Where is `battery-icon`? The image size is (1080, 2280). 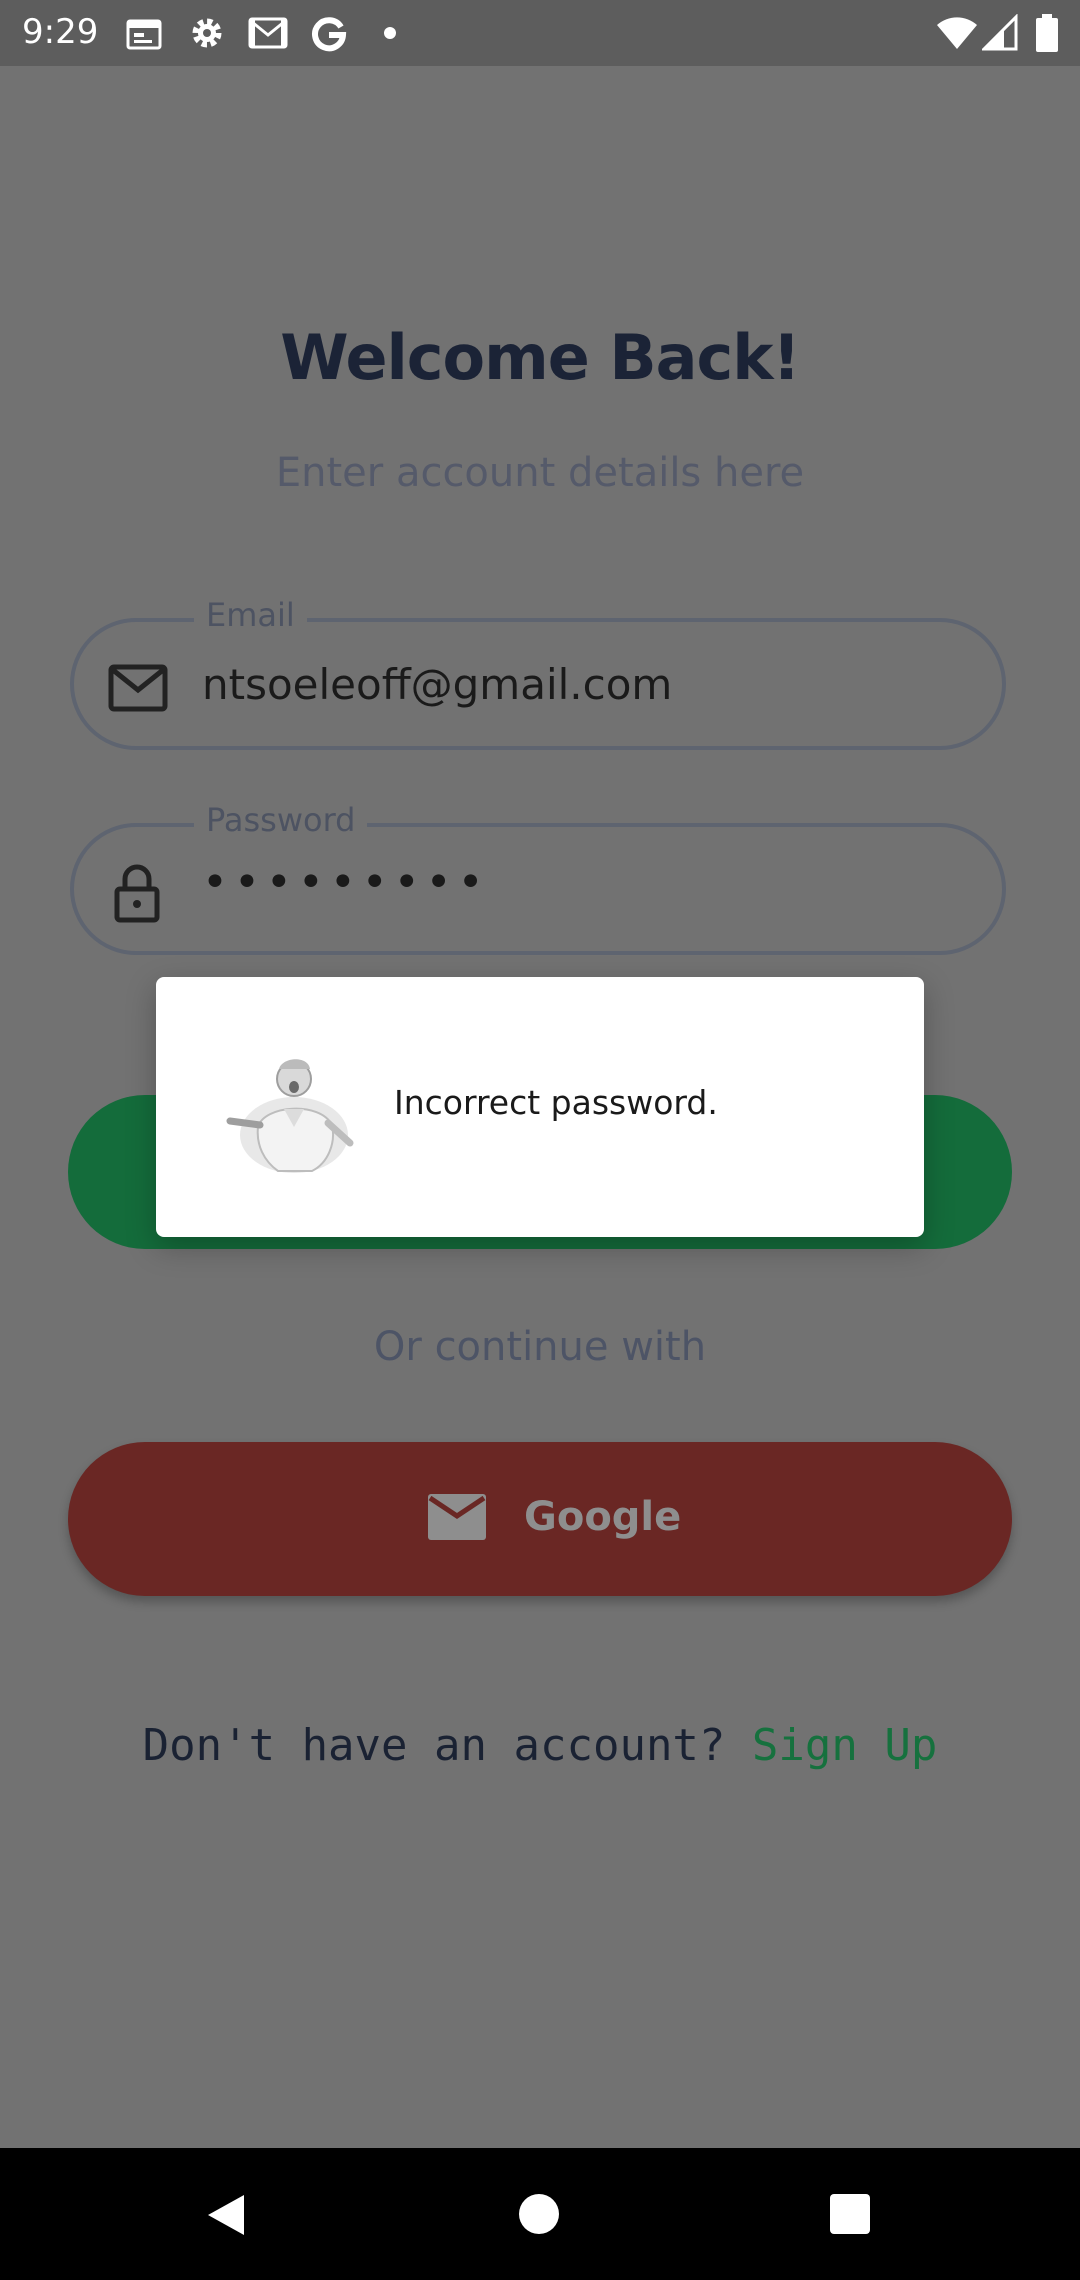 battery-icon is located at coordinates (1047, 33).